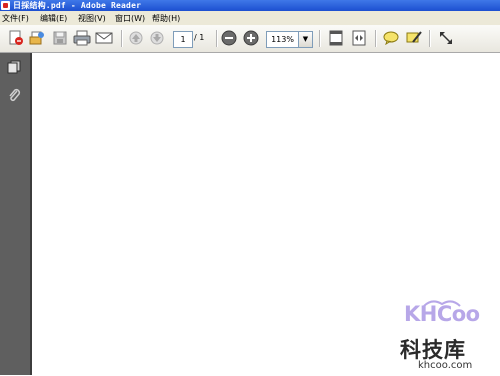 The width and height of the screenshot is (500, 376). I want to click on minus-circle-icon, so click(229, 38).